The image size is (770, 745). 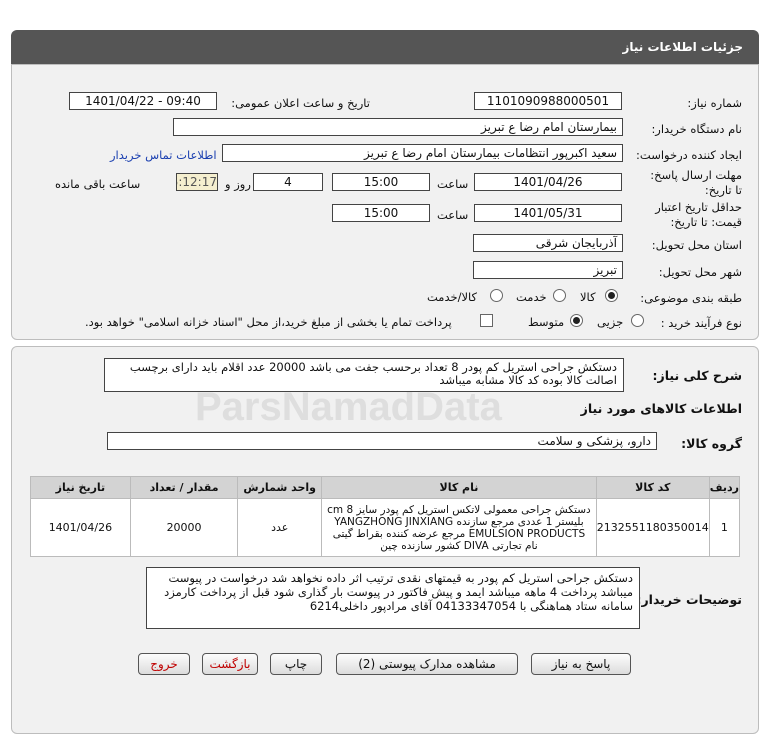 I want to click on exit-button: خروج, so click(x=164, y=664).